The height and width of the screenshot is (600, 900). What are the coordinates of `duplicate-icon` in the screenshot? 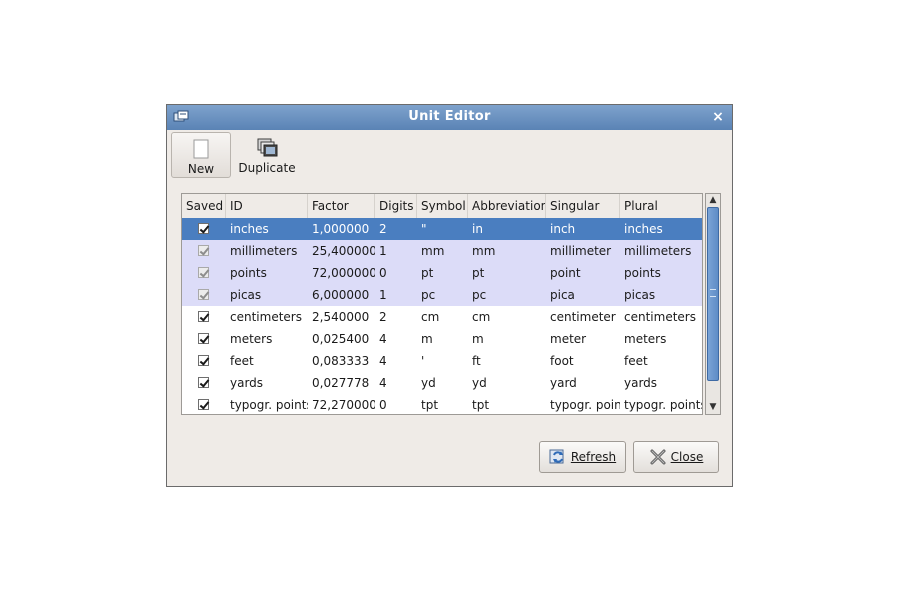 It's located at (267, 148).